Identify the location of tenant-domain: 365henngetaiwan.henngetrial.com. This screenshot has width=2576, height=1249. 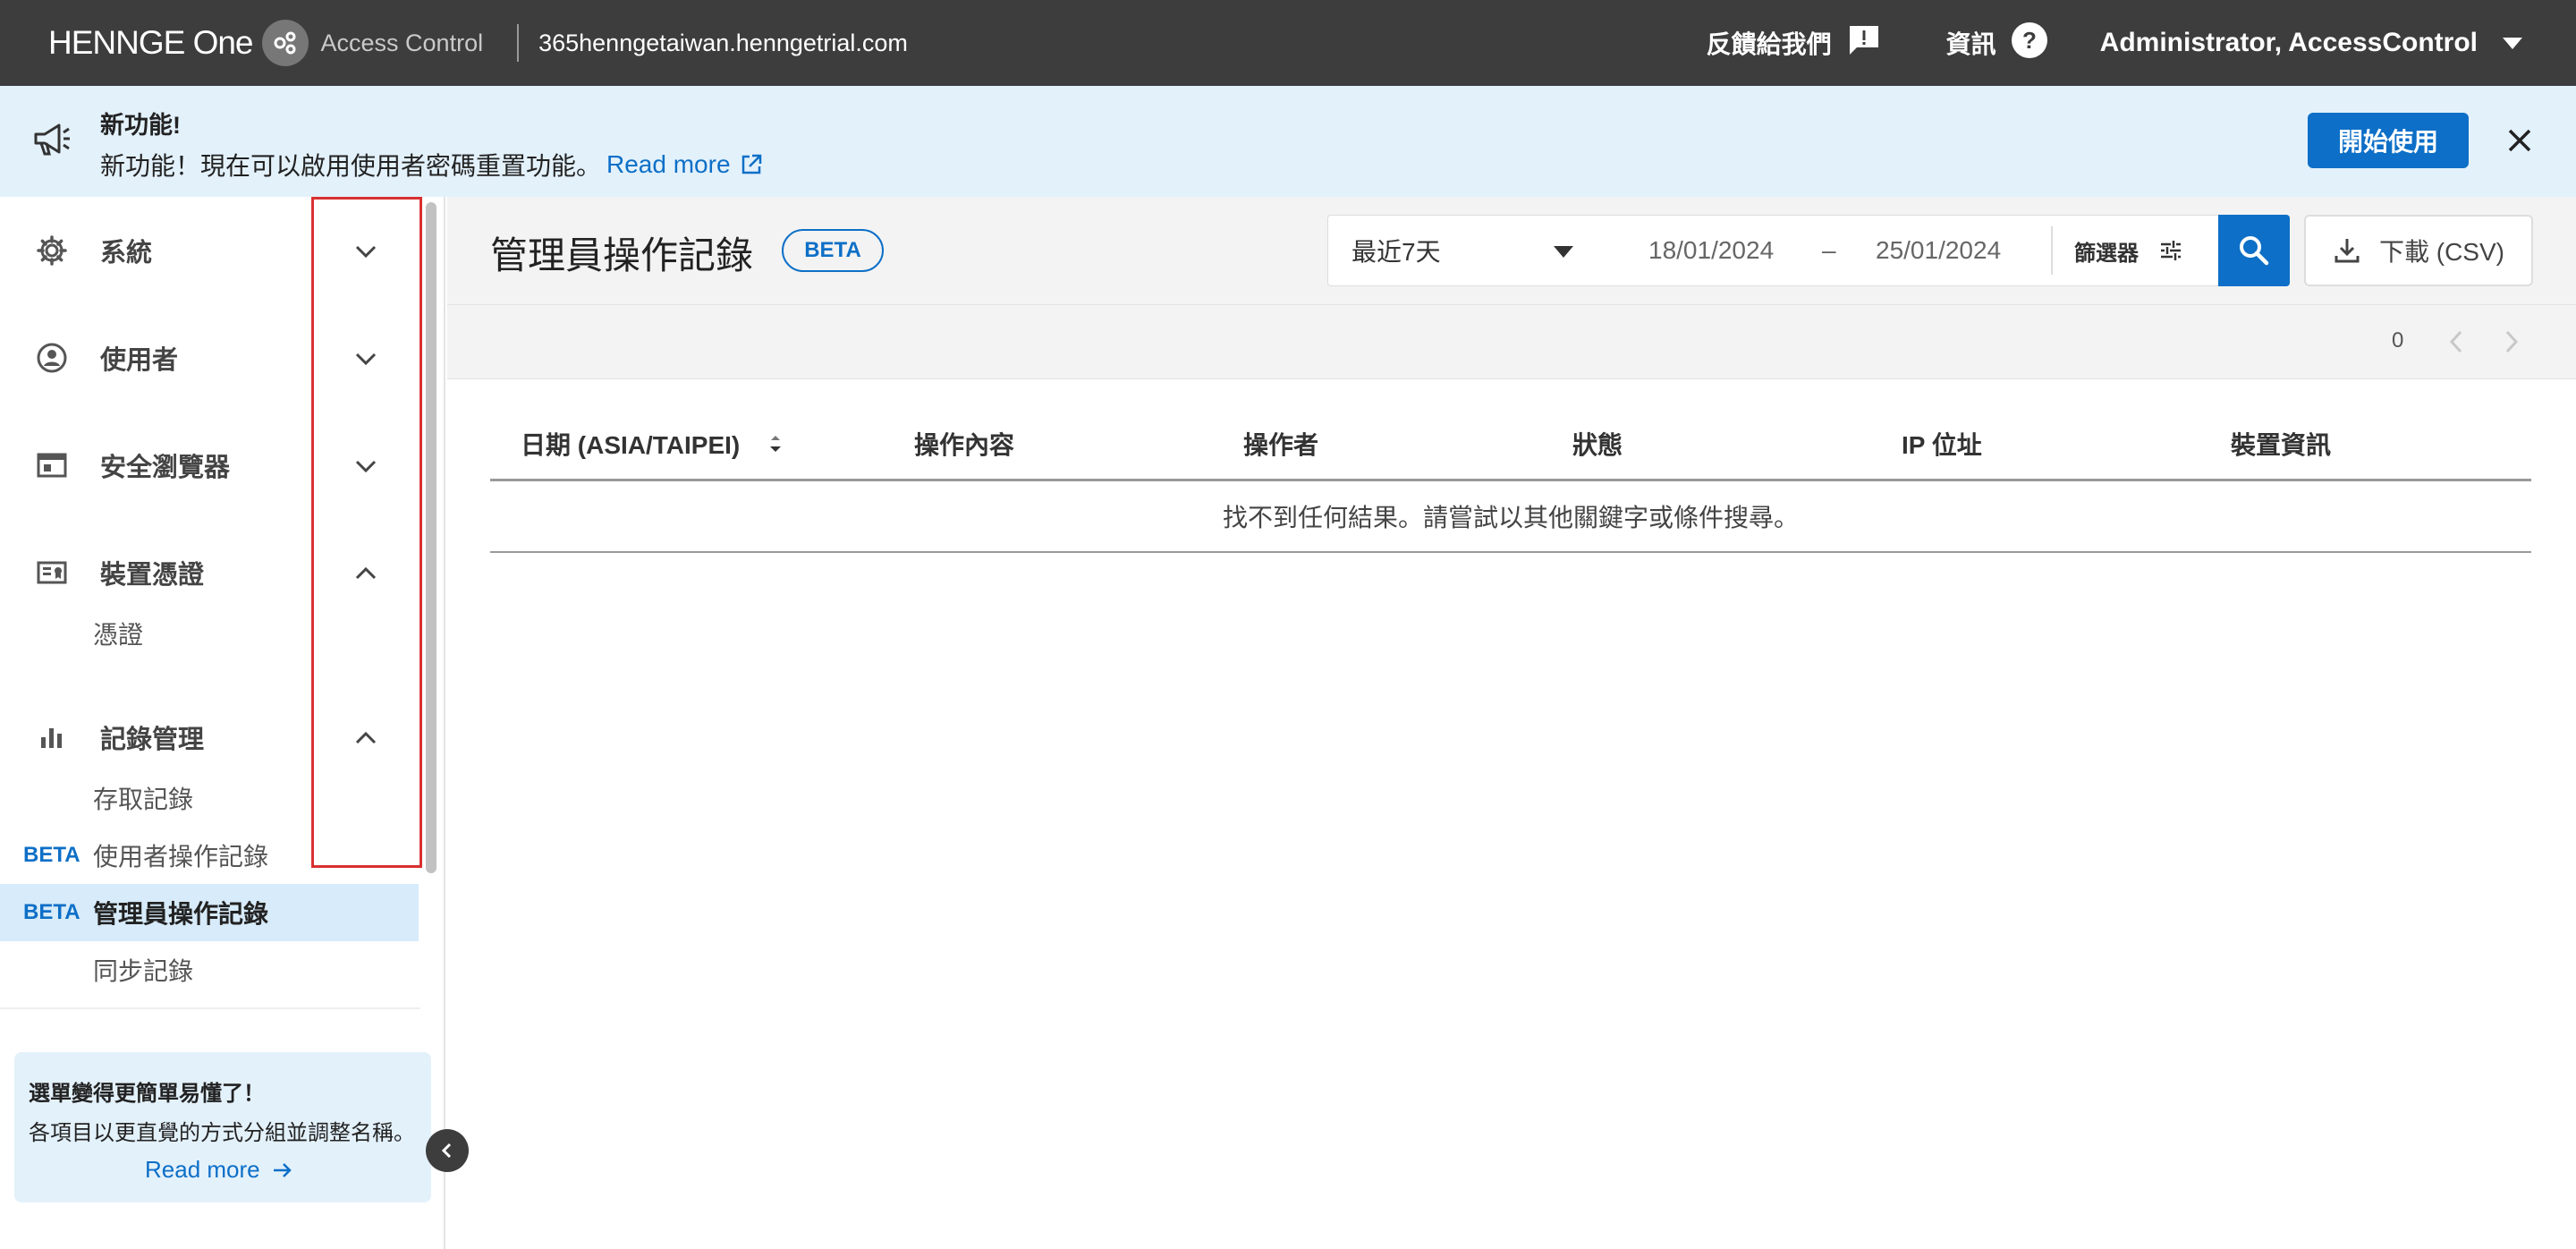
(723, 42).